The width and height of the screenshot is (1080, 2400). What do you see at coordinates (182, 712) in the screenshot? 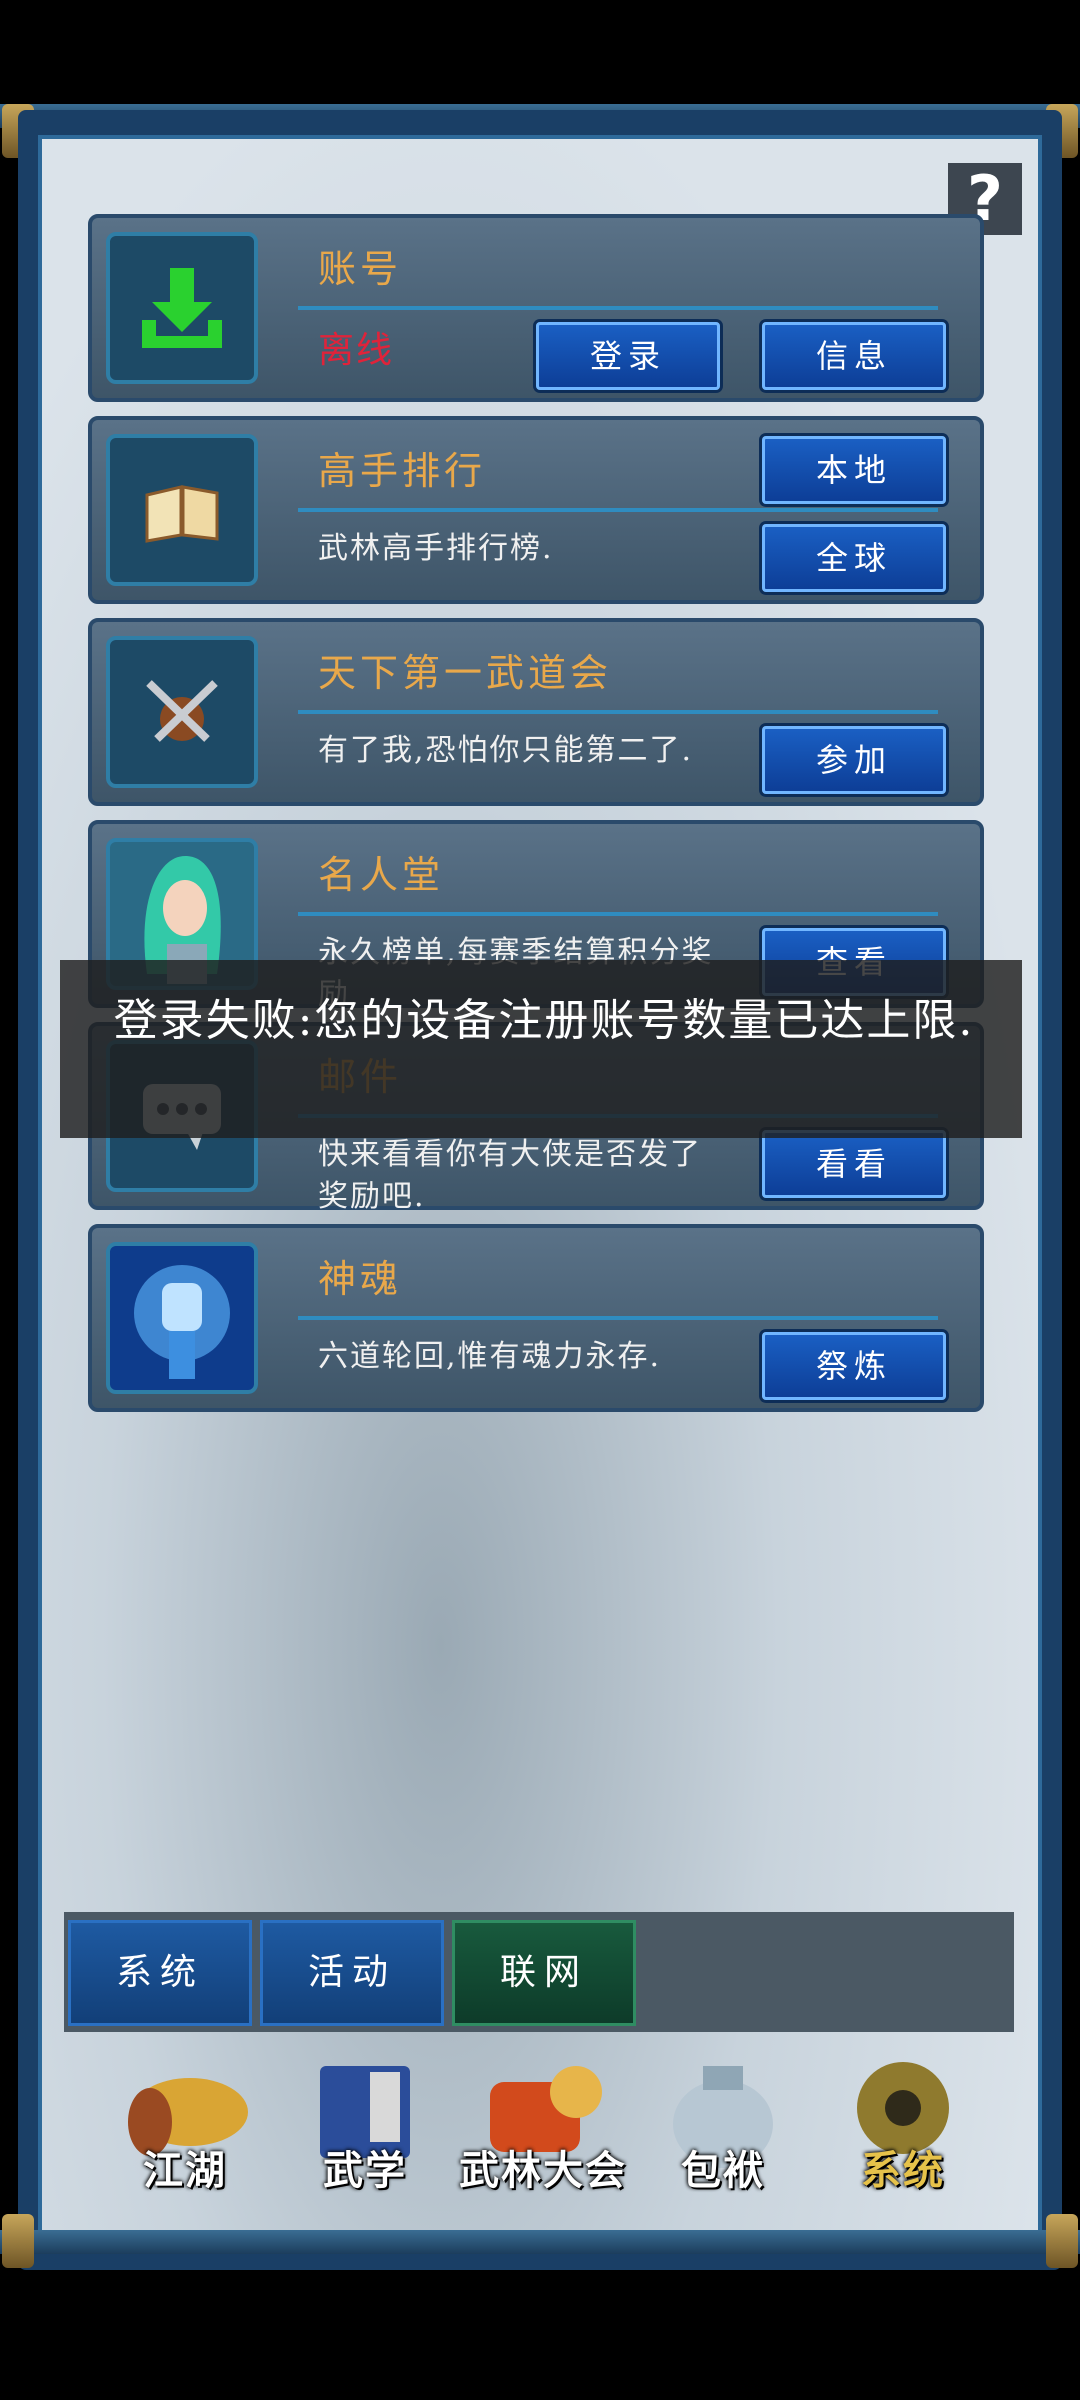
I see `crossed-swords-icon` at bounding box center [182, 712].